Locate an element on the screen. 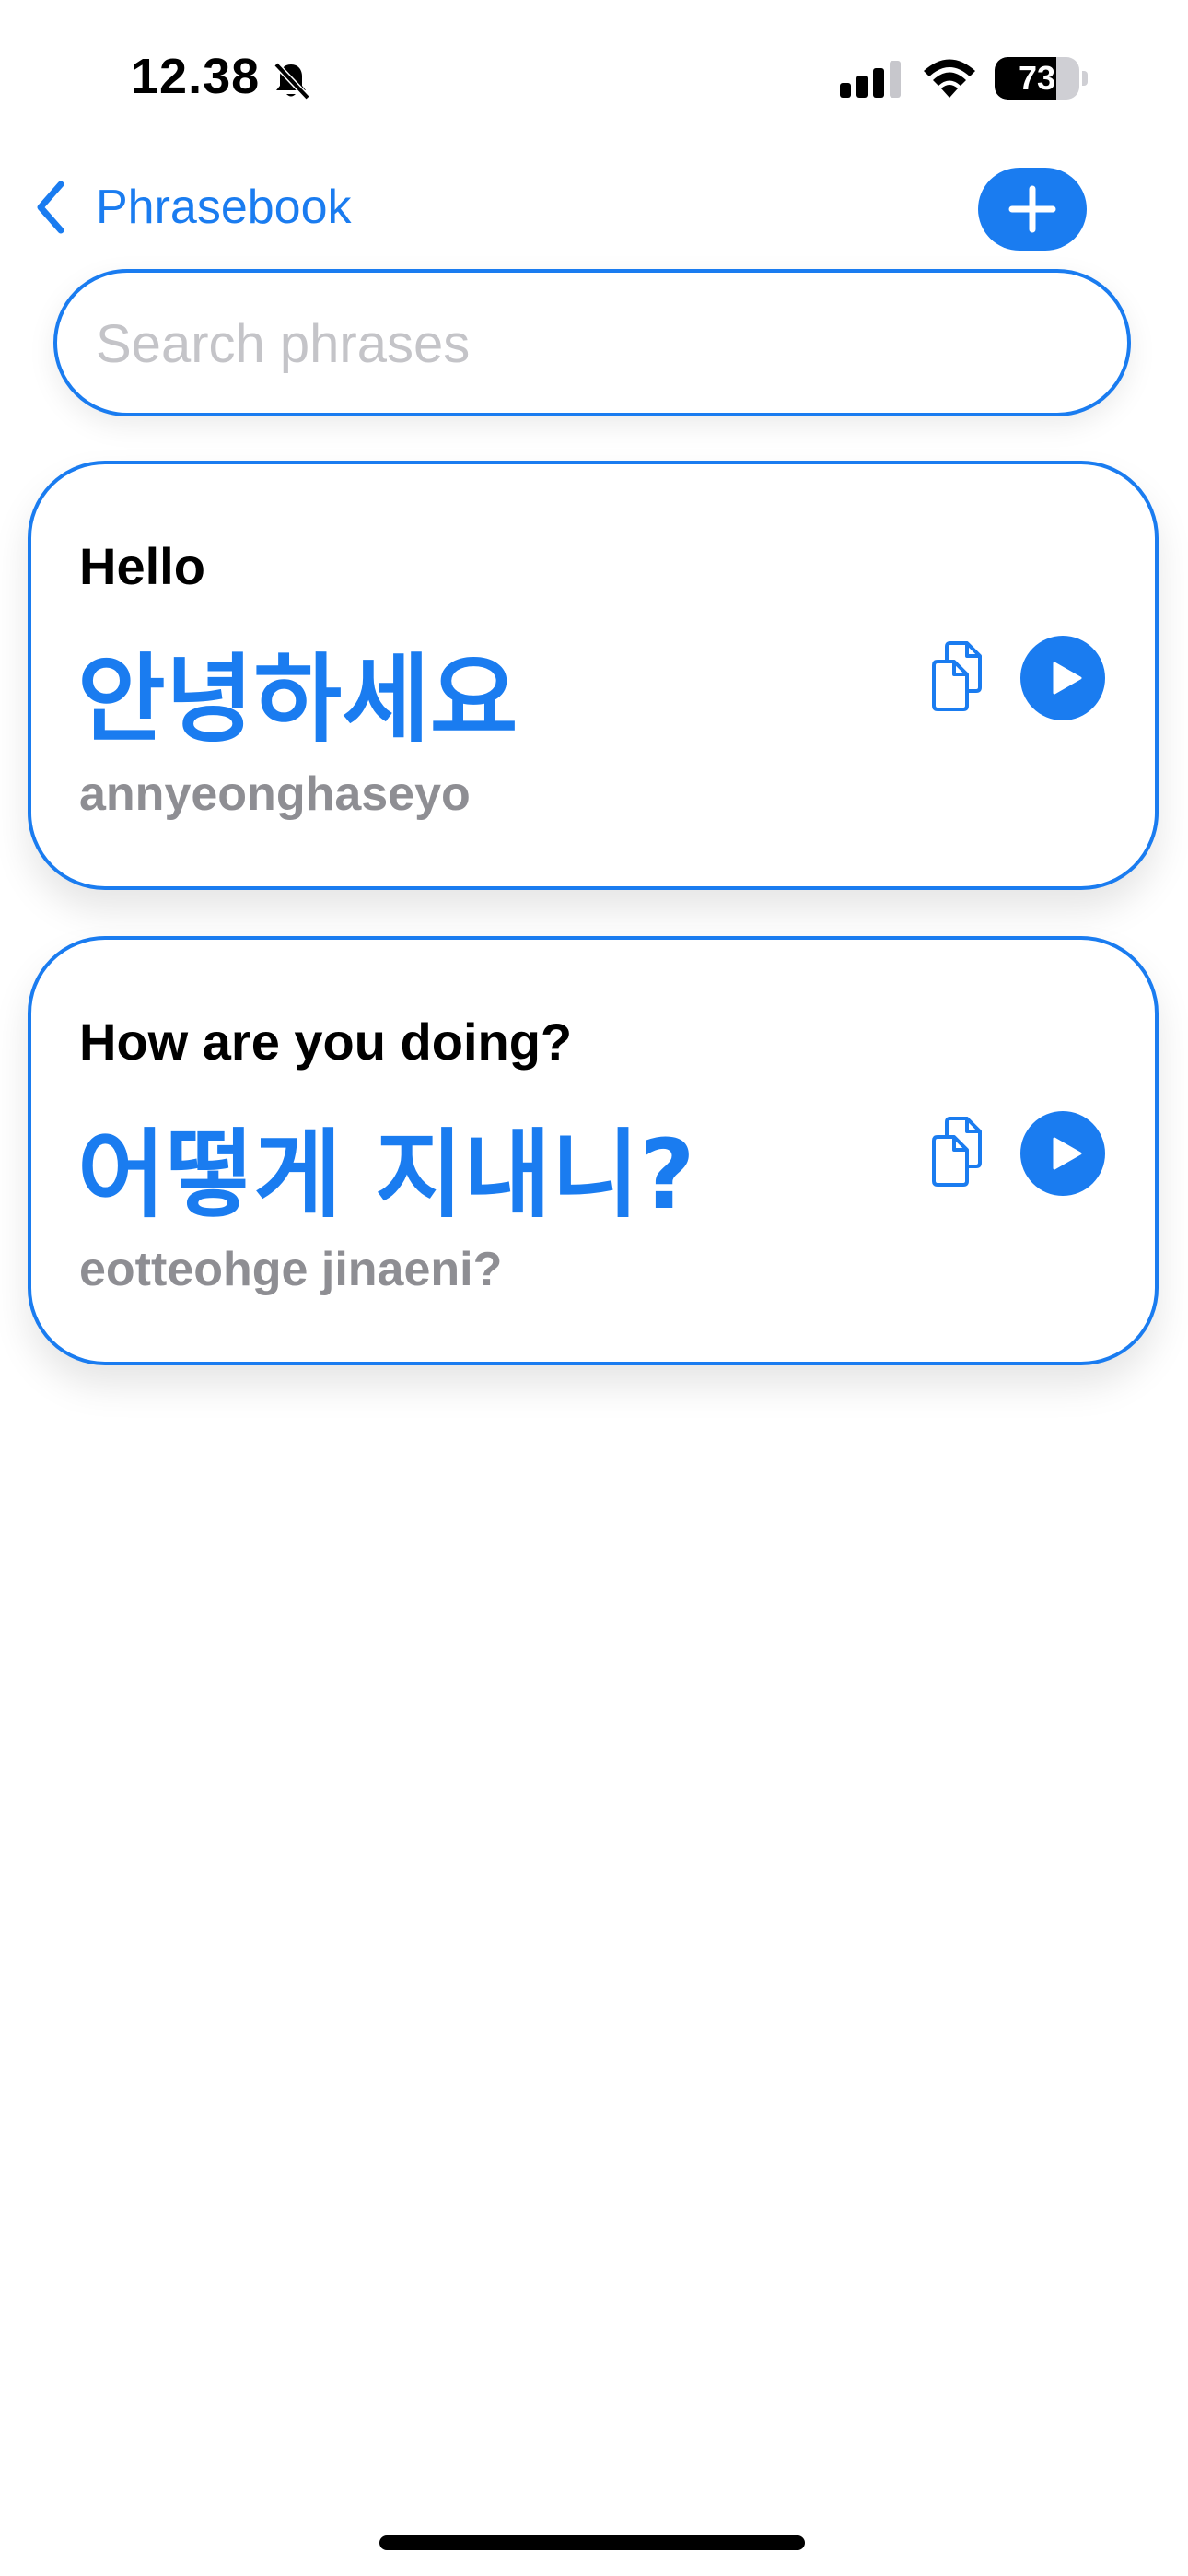 This screenshot has width=1188, height=2576. back-button: Phrasebook is located at coordinates (192, 207).